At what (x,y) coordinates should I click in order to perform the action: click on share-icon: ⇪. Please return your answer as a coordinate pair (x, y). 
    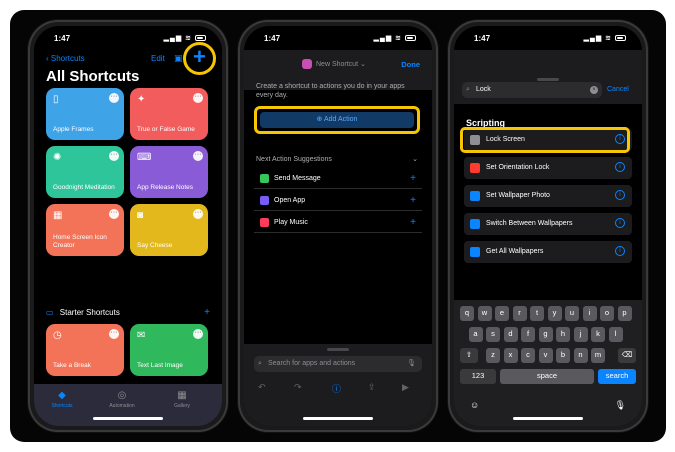
    Looking at the image, I should click on (372, 387).